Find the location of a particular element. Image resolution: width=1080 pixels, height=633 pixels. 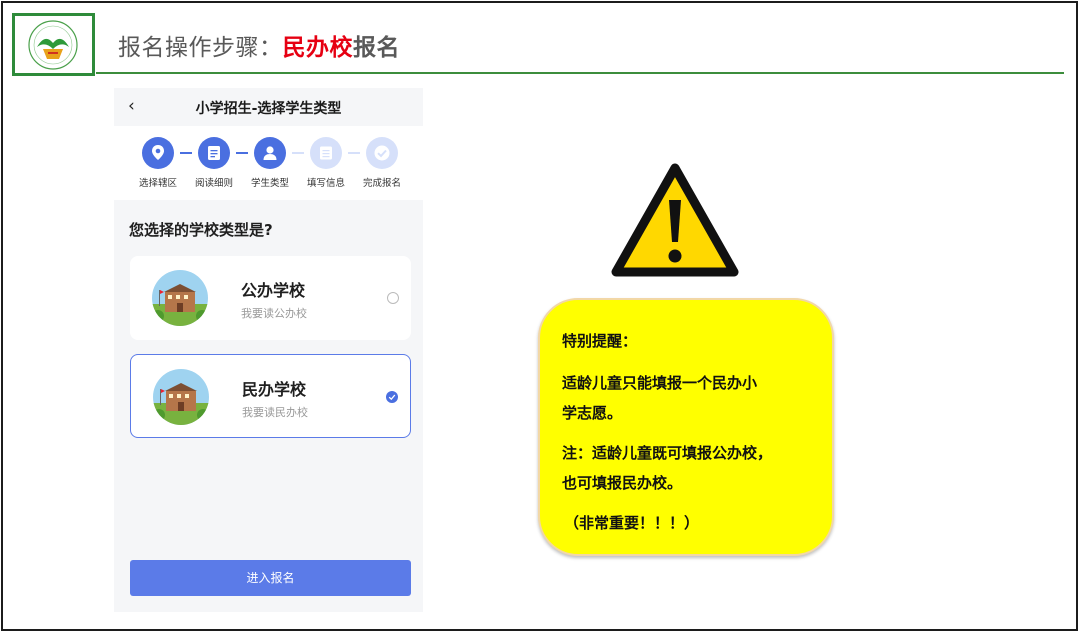

check-circle-icon is located at coordinates (382, 153).